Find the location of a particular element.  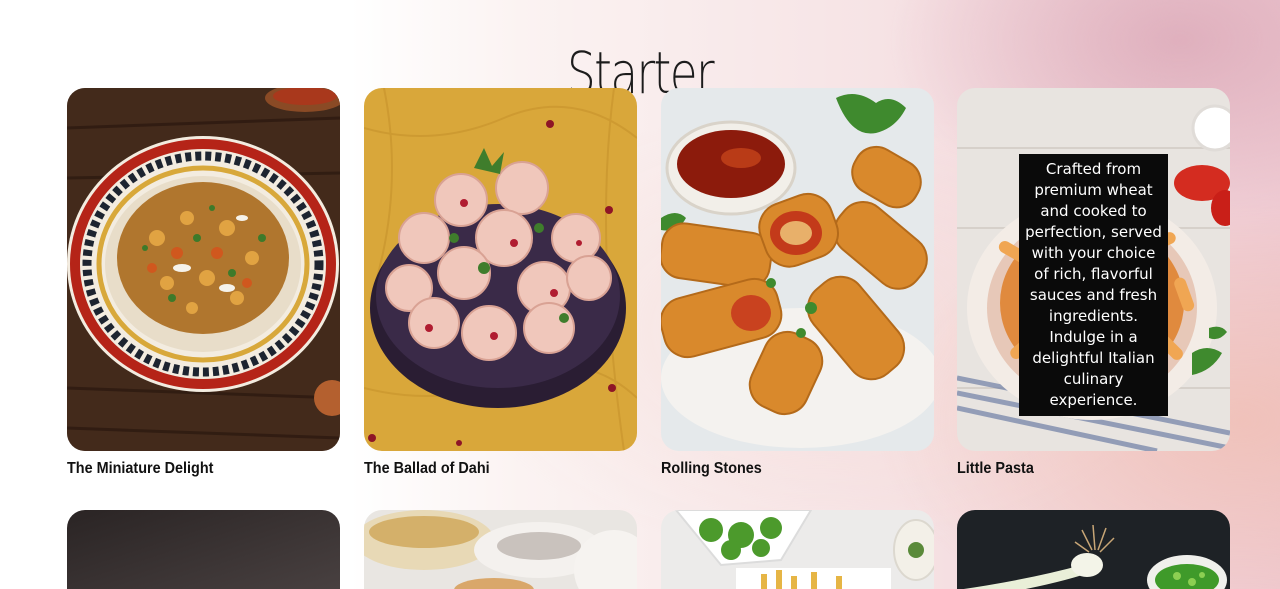

bowls-photo is located at coordinates (500, 549).